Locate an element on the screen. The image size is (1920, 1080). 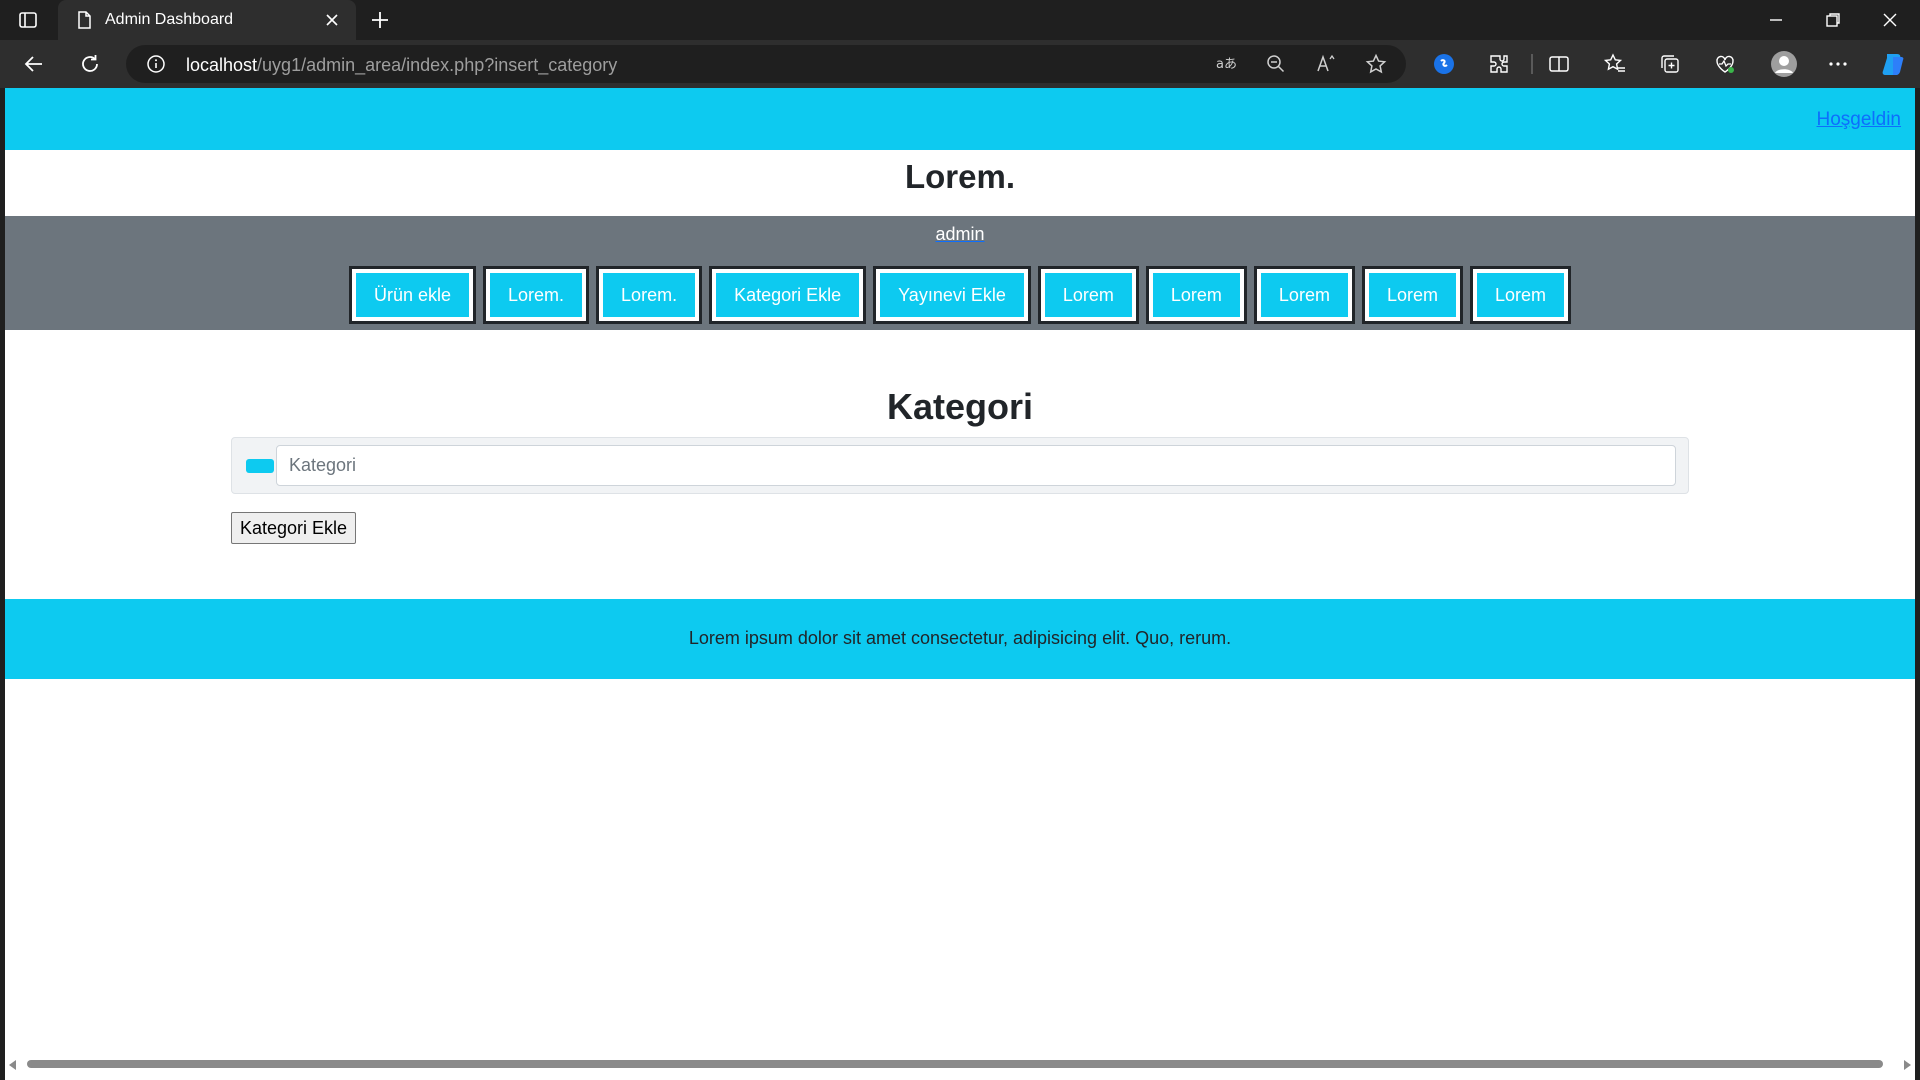
svg-text: aあ is located at coordinates (1226, 64).